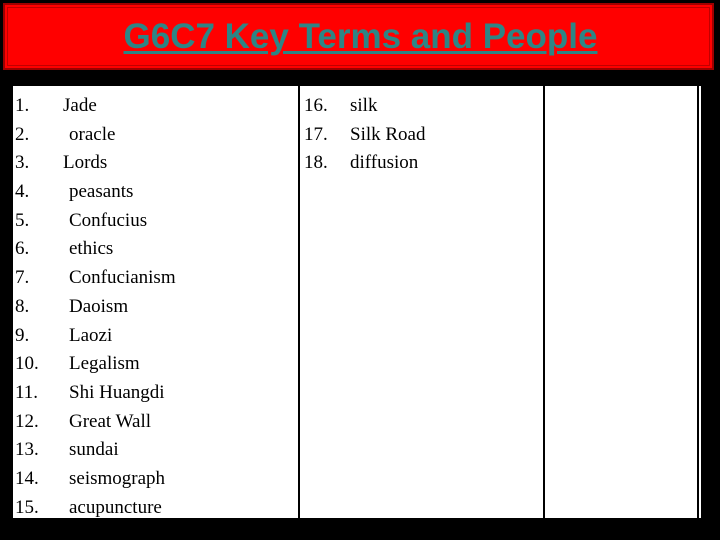 This screenshot has width=720, height=540. I want to click on term-label: Confucianism, so click(122, 278).